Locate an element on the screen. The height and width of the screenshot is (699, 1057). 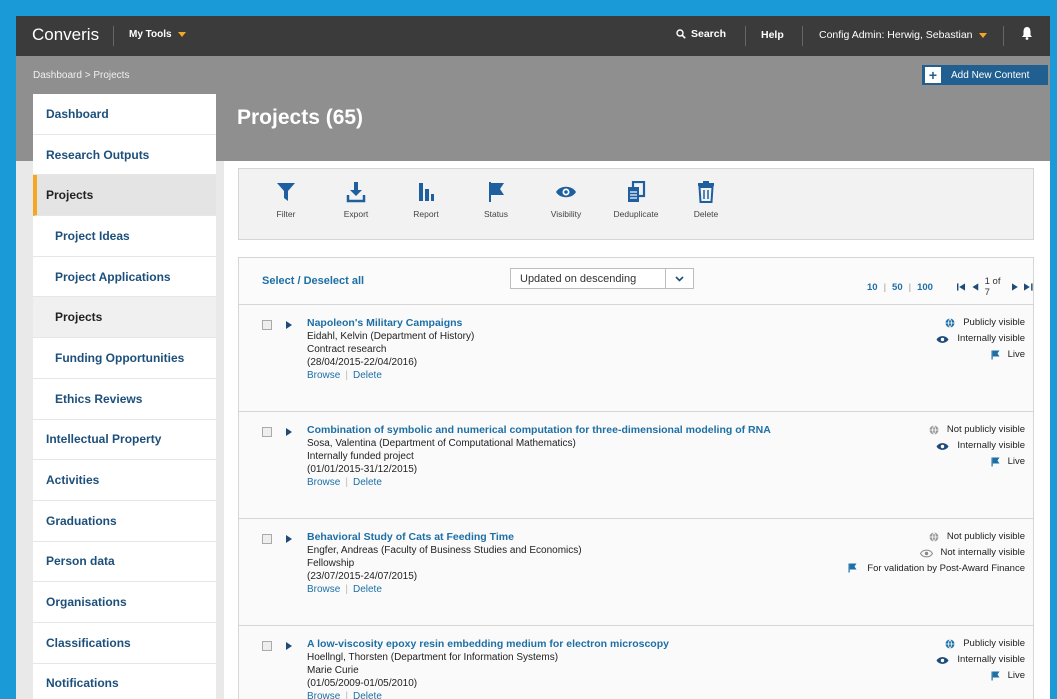
item-title-link: Behavioral Study of Cats at Feeding Time is located at coordinates (577, 537).